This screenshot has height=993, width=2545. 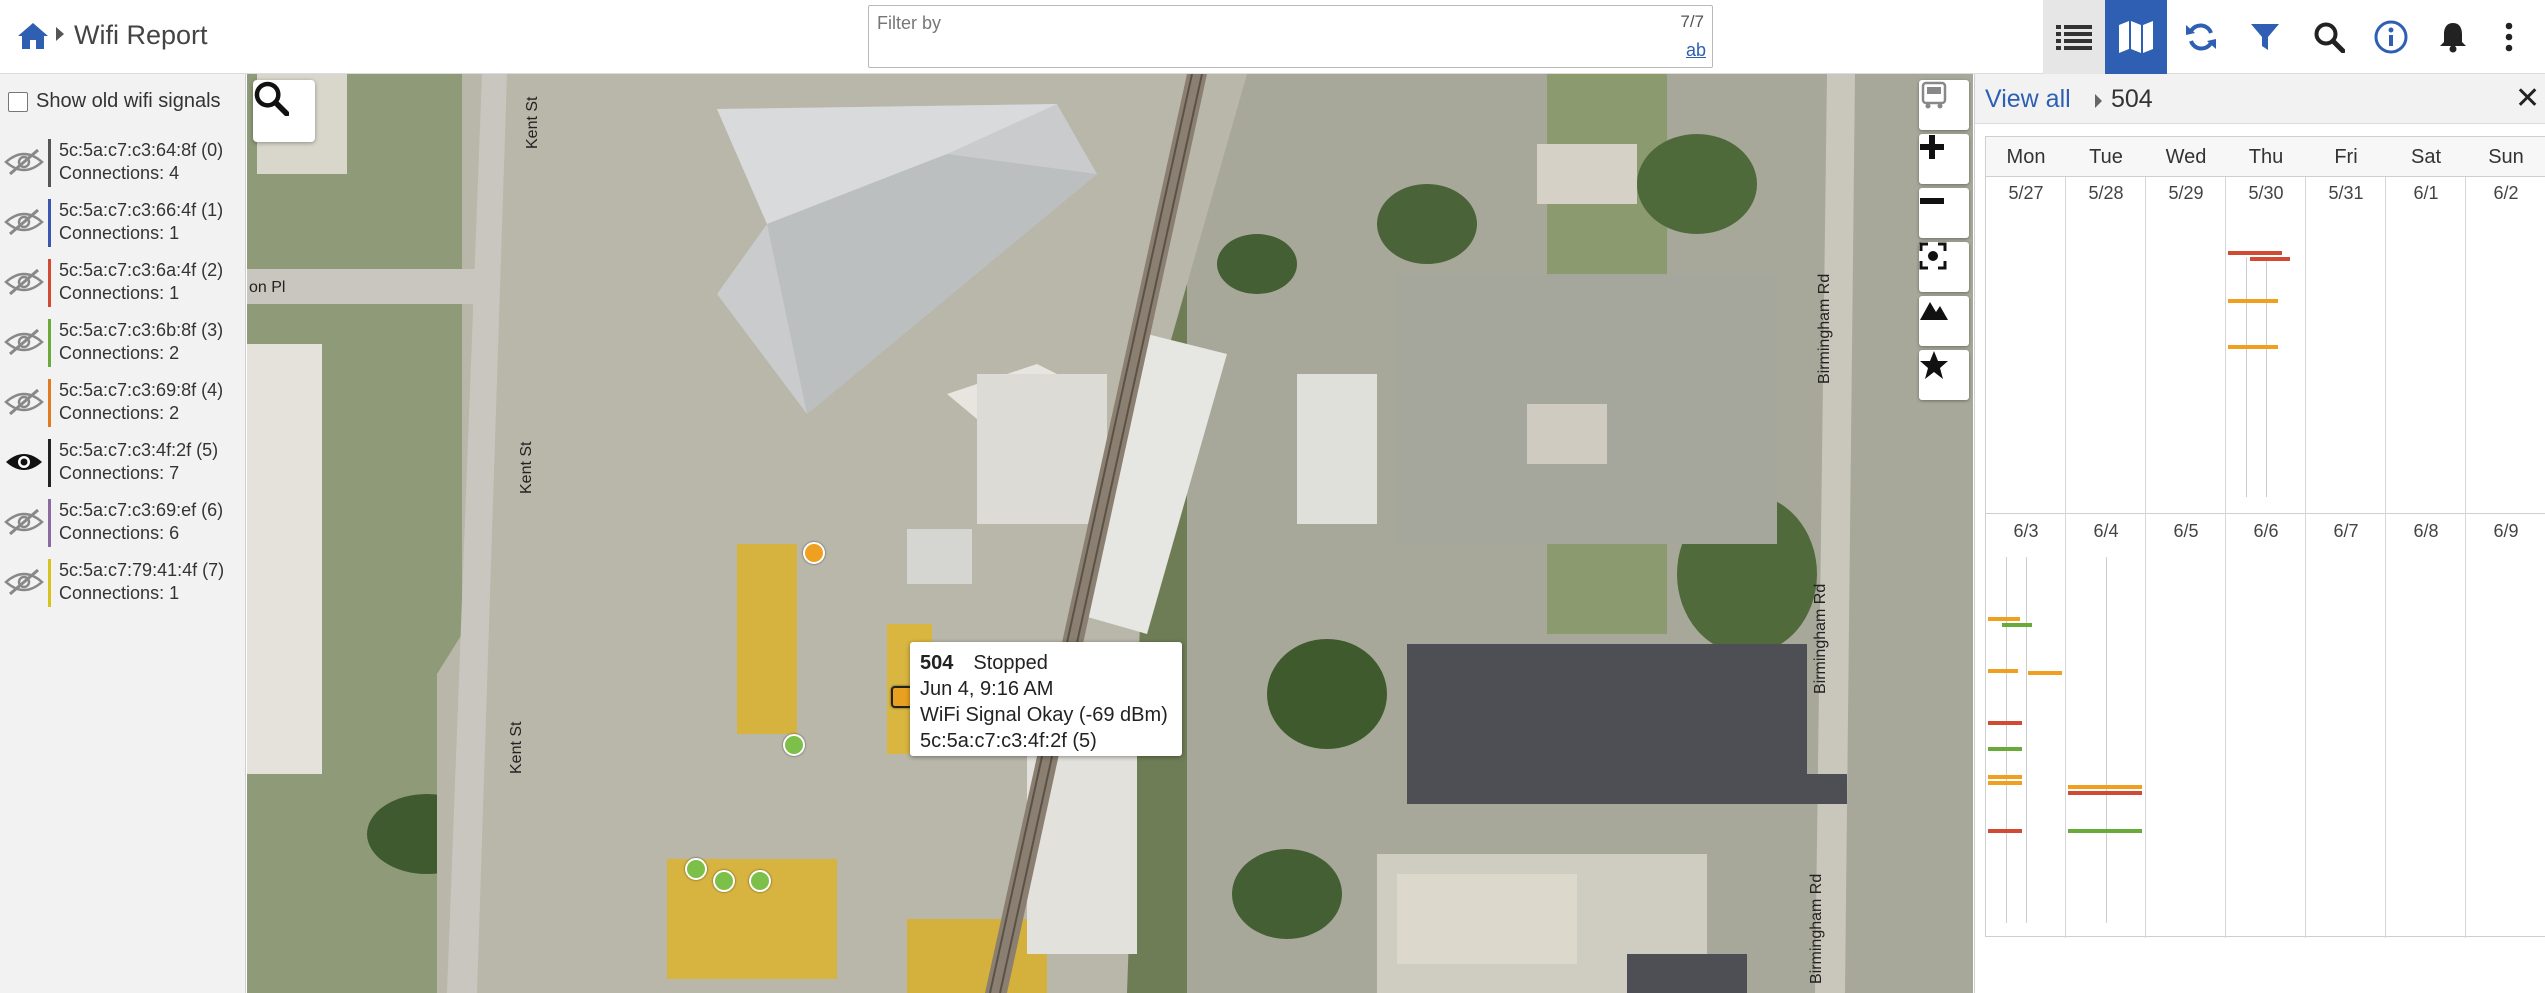 I want to click on calendar-date: 6/5, so click(x=2186, y=531).